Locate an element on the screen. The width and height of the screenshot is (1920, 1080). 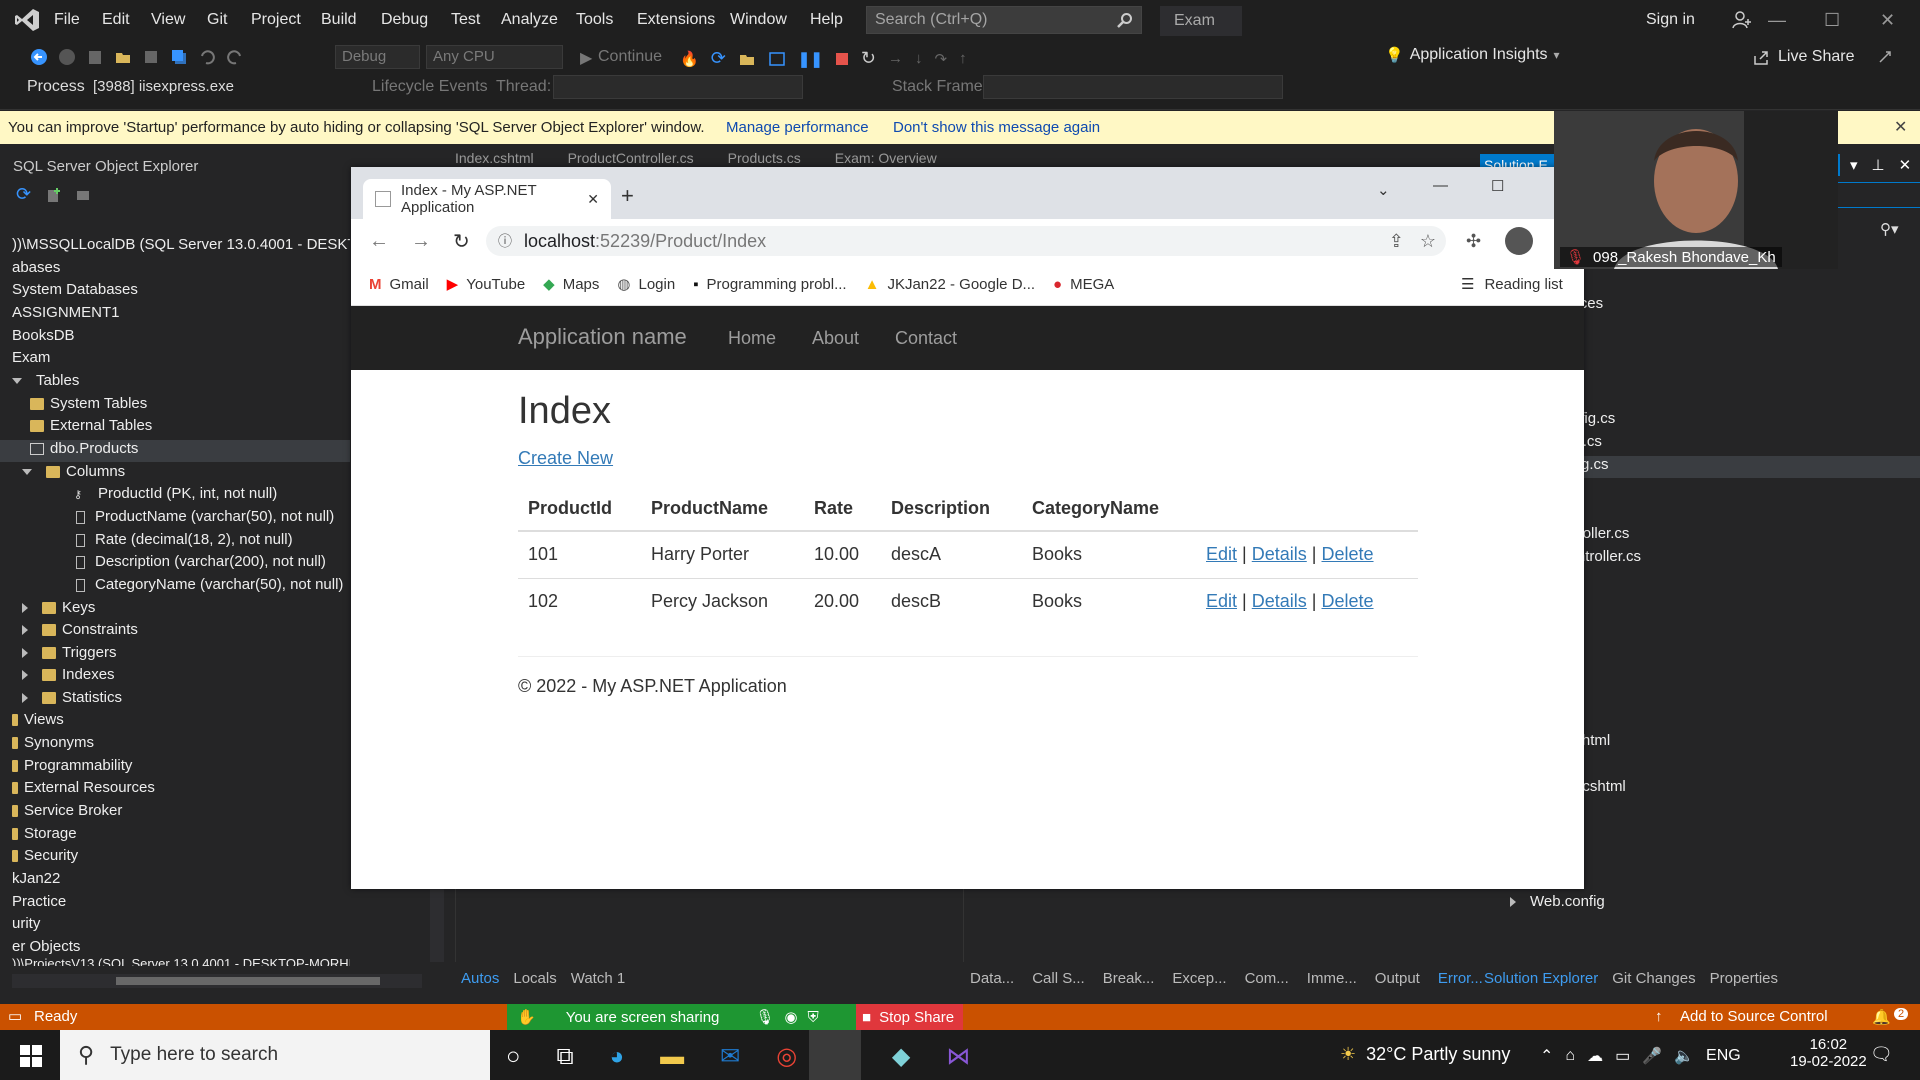
tree-security-root: urity is located at coordinates (175, 926).